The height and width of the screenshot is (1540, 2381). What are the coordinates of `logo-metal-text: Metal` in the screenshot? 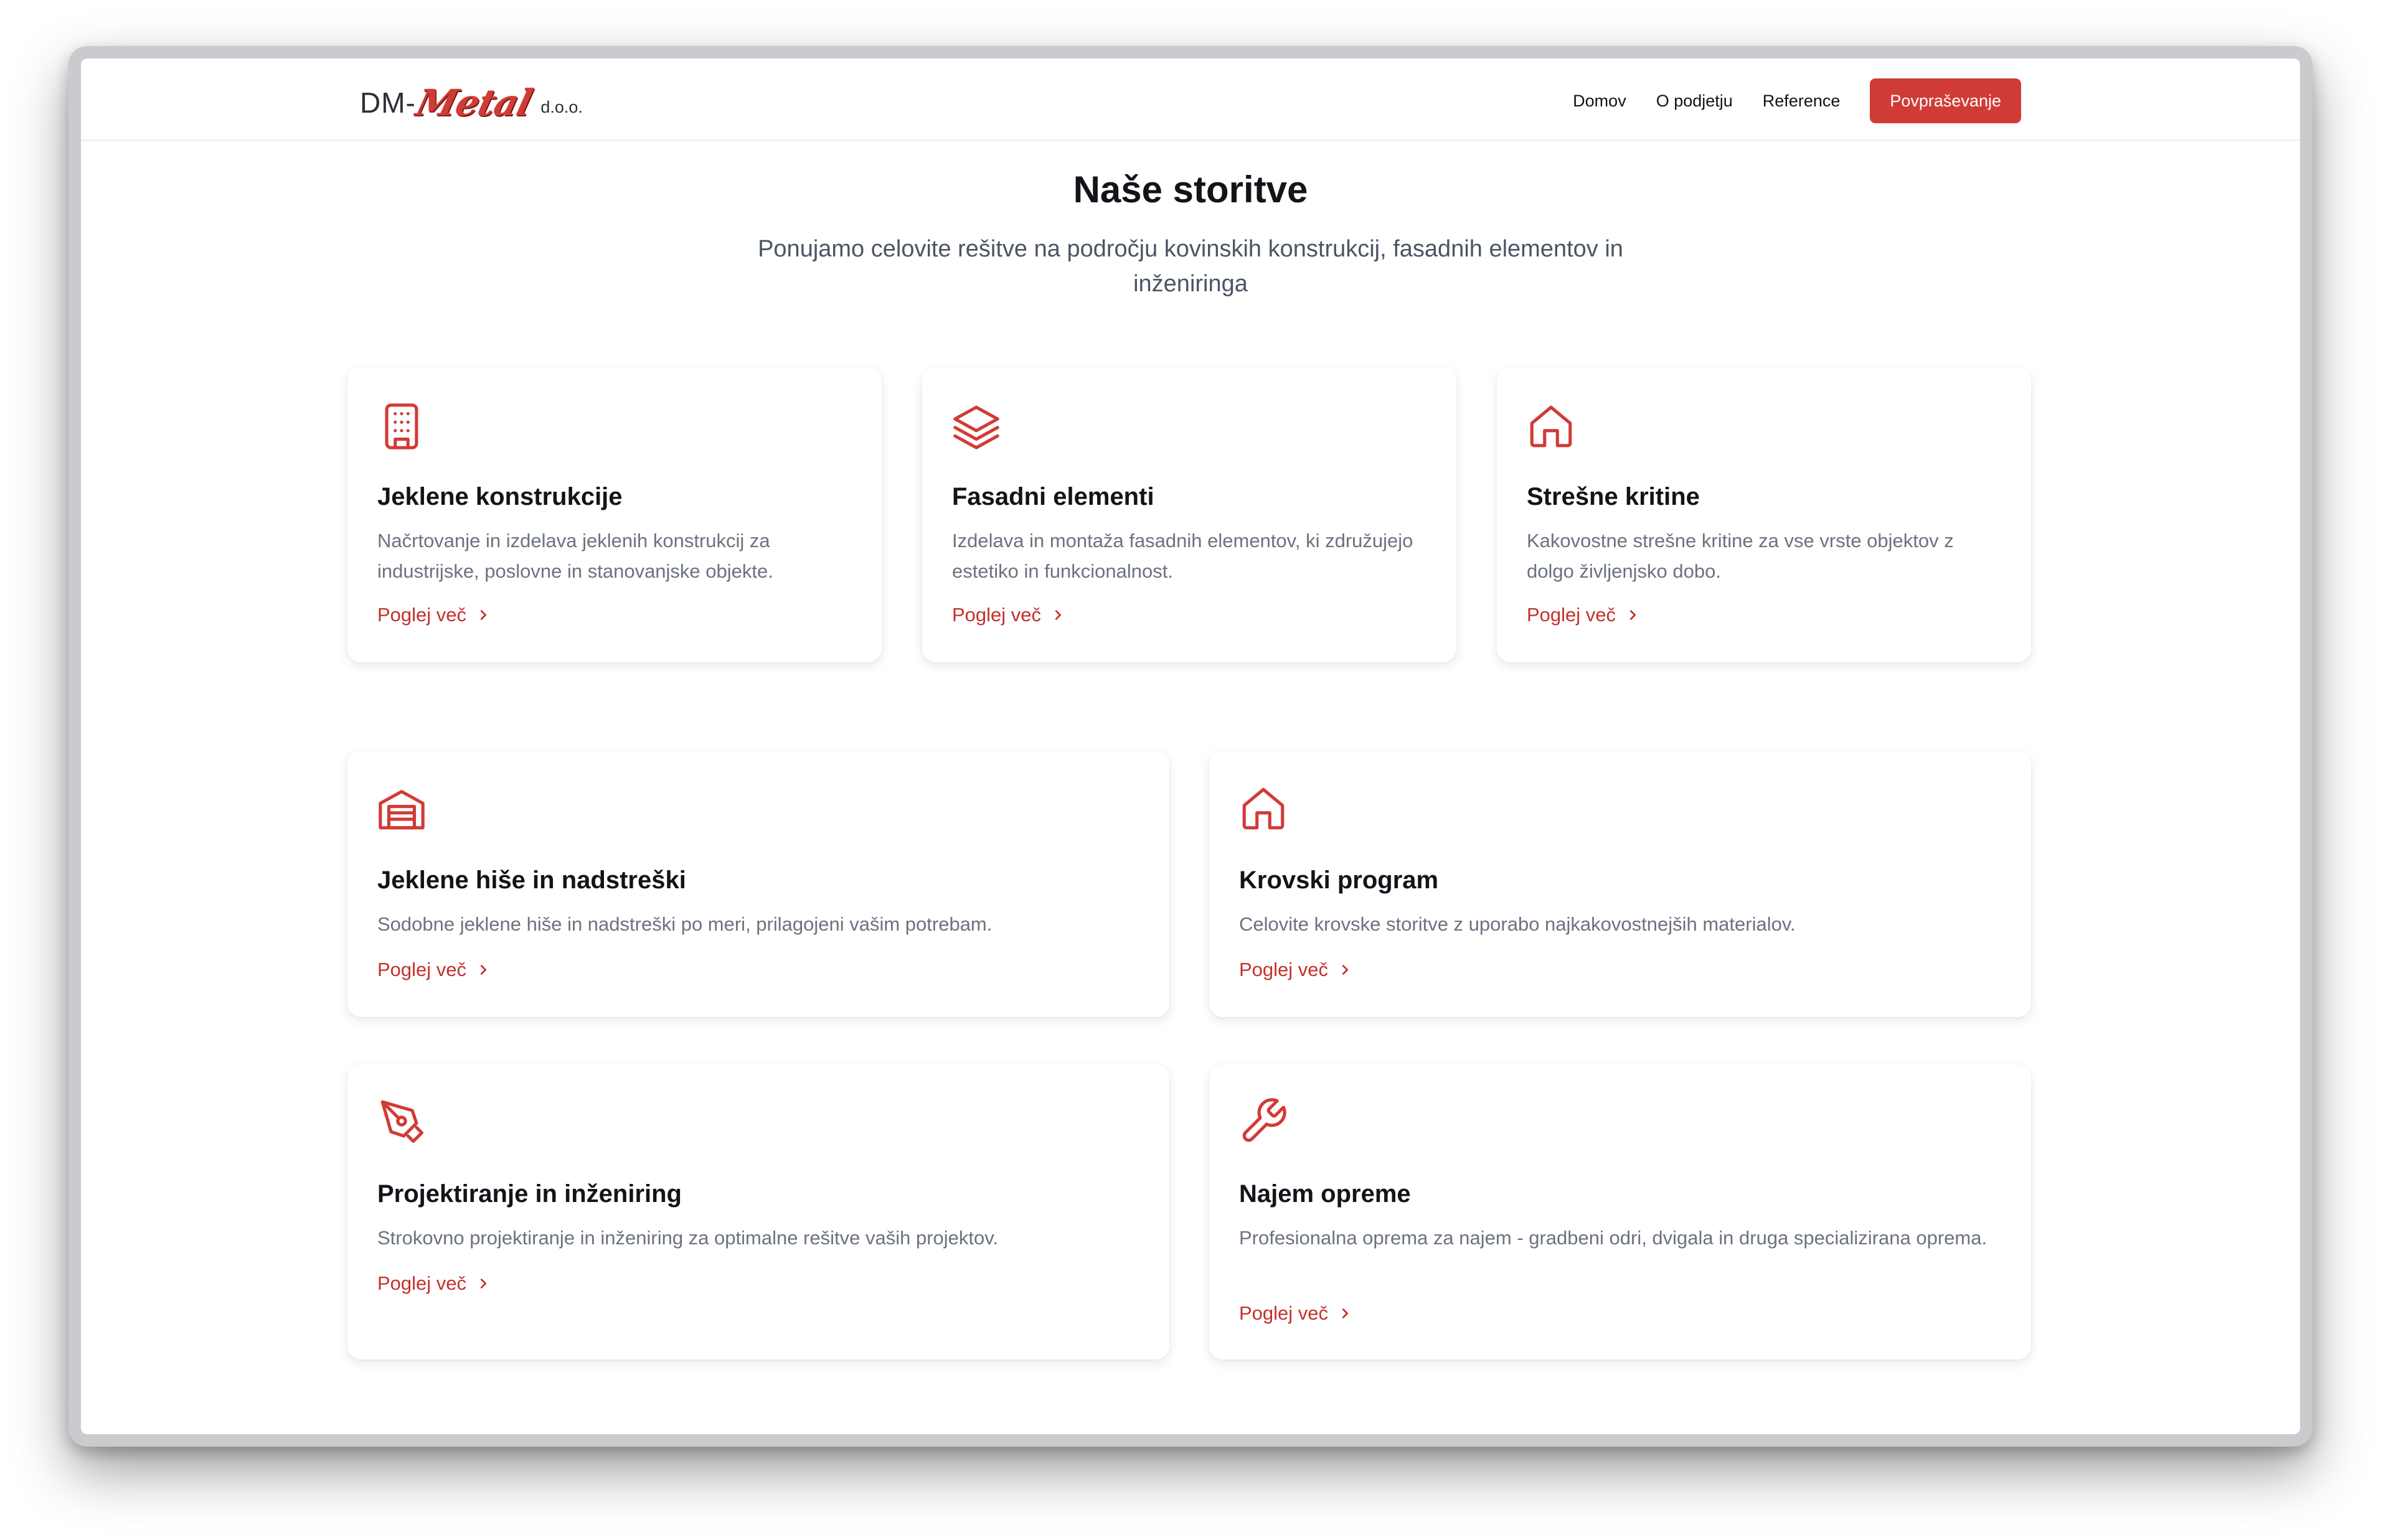 It's located at (474, 103).